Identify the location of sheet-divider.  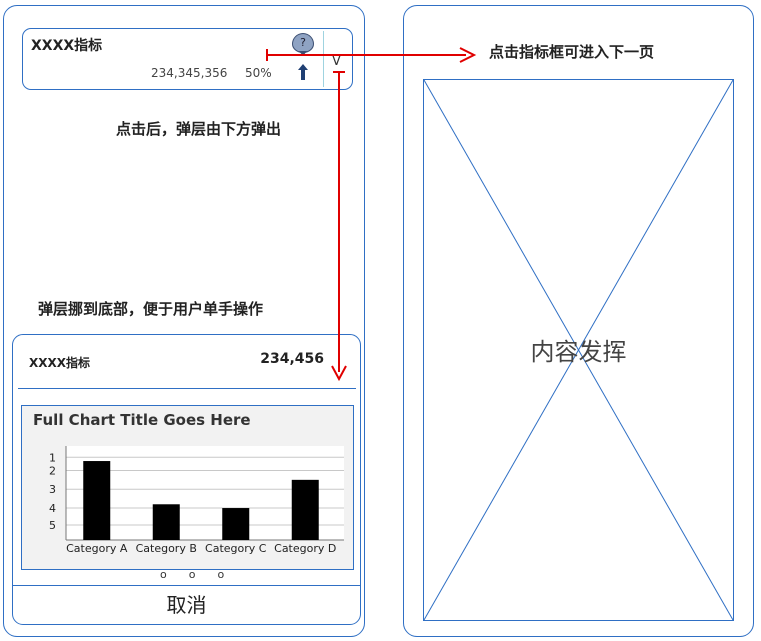
(187, 388).